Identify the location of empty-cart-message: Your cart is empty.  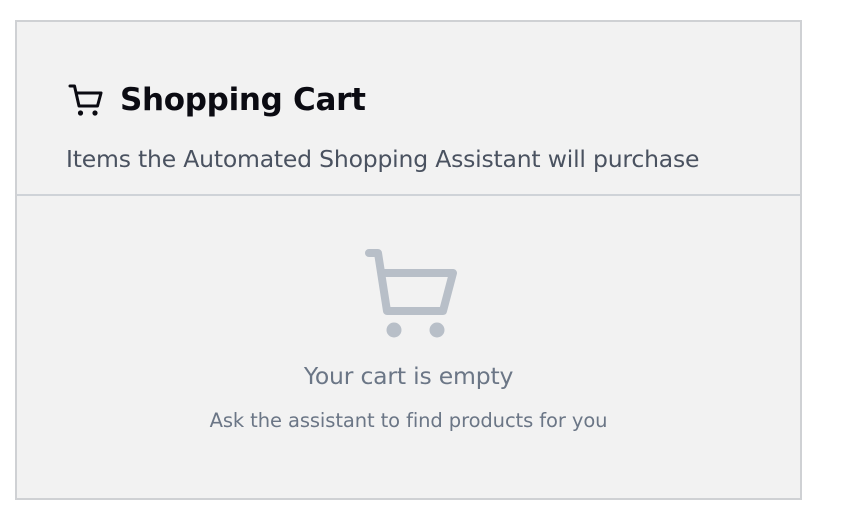
(408, 376).